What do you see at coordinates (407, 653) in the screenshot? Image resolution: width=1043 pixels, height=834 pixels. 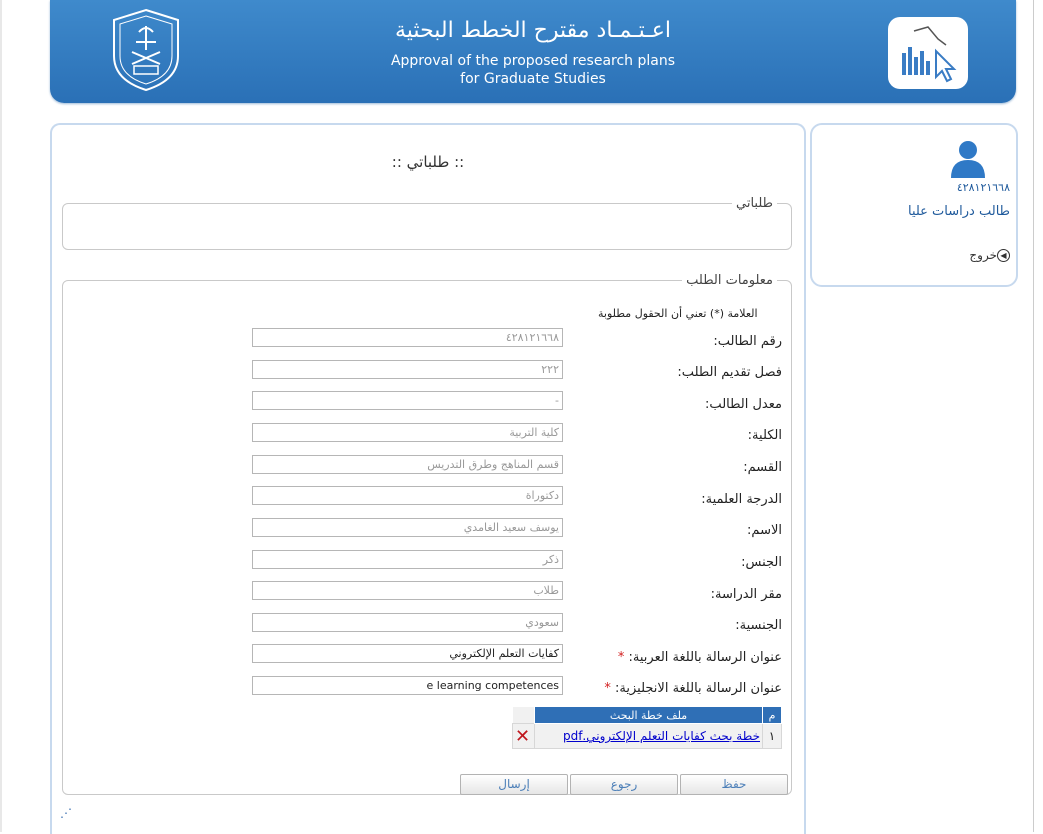 I see `thesis-title-ar-input: كفايات التعلم الإلكتروني` at bounding box center [407, 653].